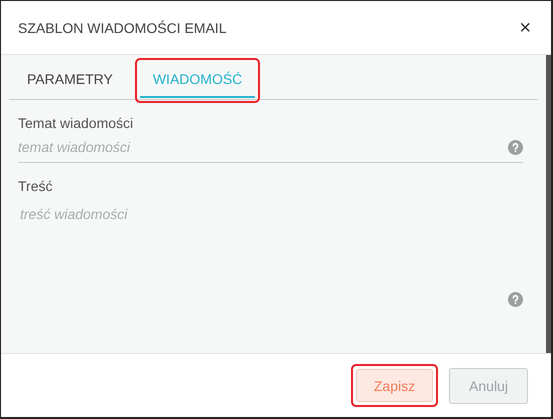 The image size is (553, 419). Describe the element at coordinates (525, 28) in the screenshot. I see `close-button: ×` at that location.